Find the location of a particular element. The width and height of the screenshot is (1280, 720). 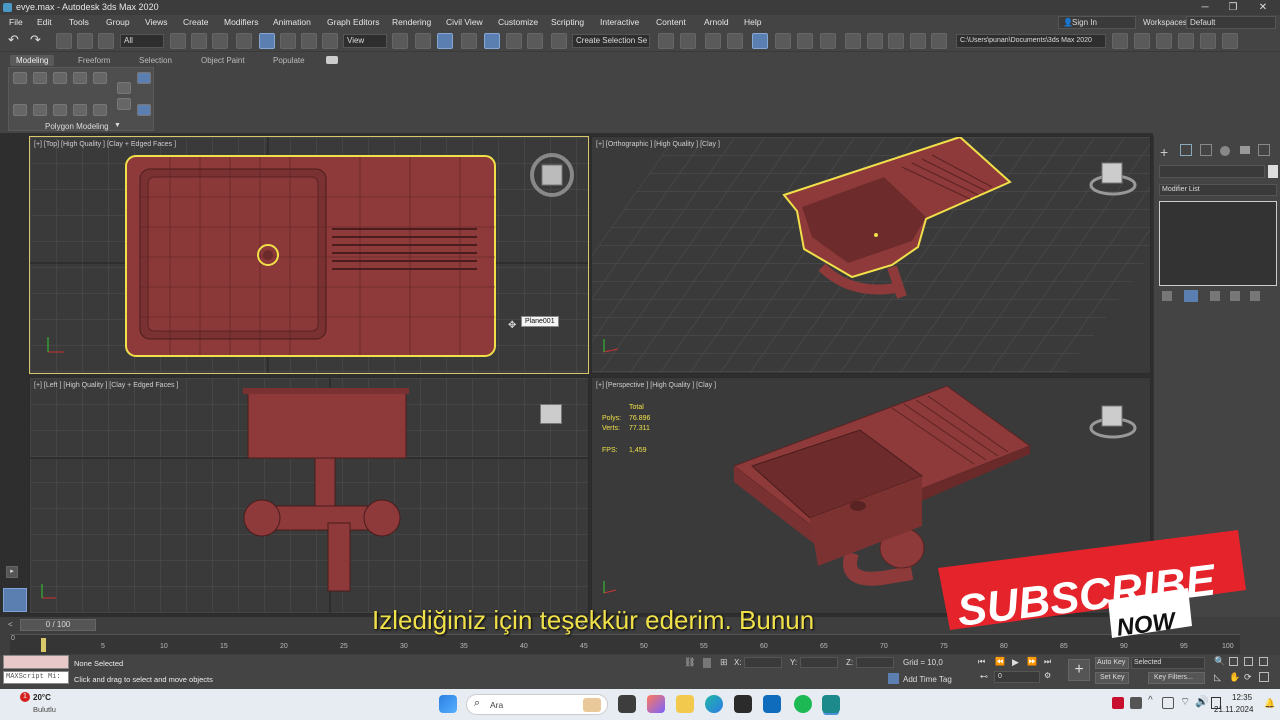

taskbar-search: ⌕ Ara is located at coordinates (537, 704).